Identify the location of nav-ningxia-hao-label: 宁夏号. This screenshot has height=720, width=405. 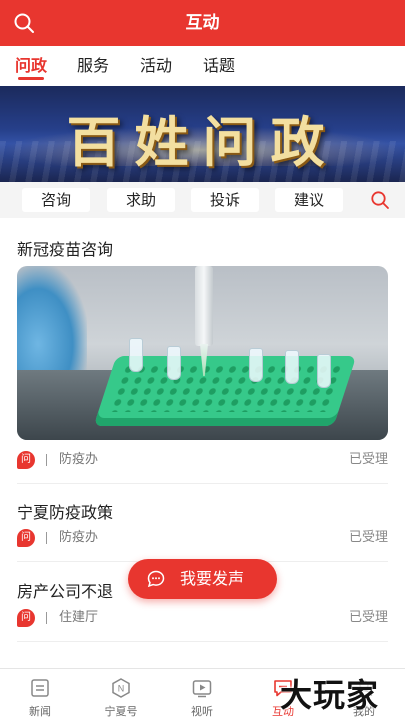
(121, 711).